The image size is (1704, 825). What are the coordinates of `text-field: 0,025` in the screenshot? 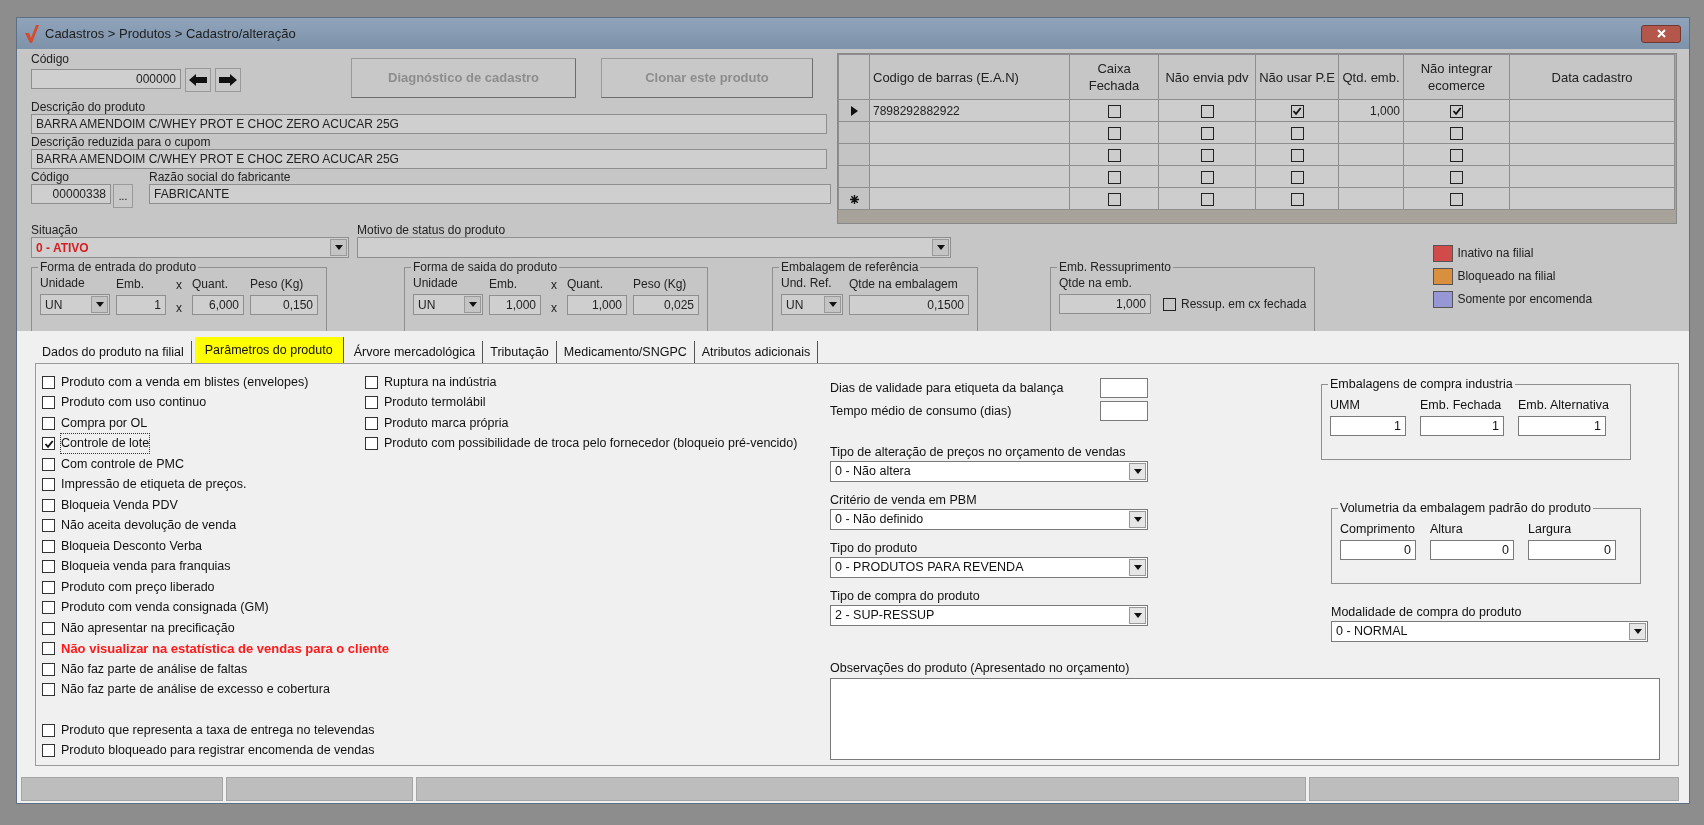 It's located at (666, 305).